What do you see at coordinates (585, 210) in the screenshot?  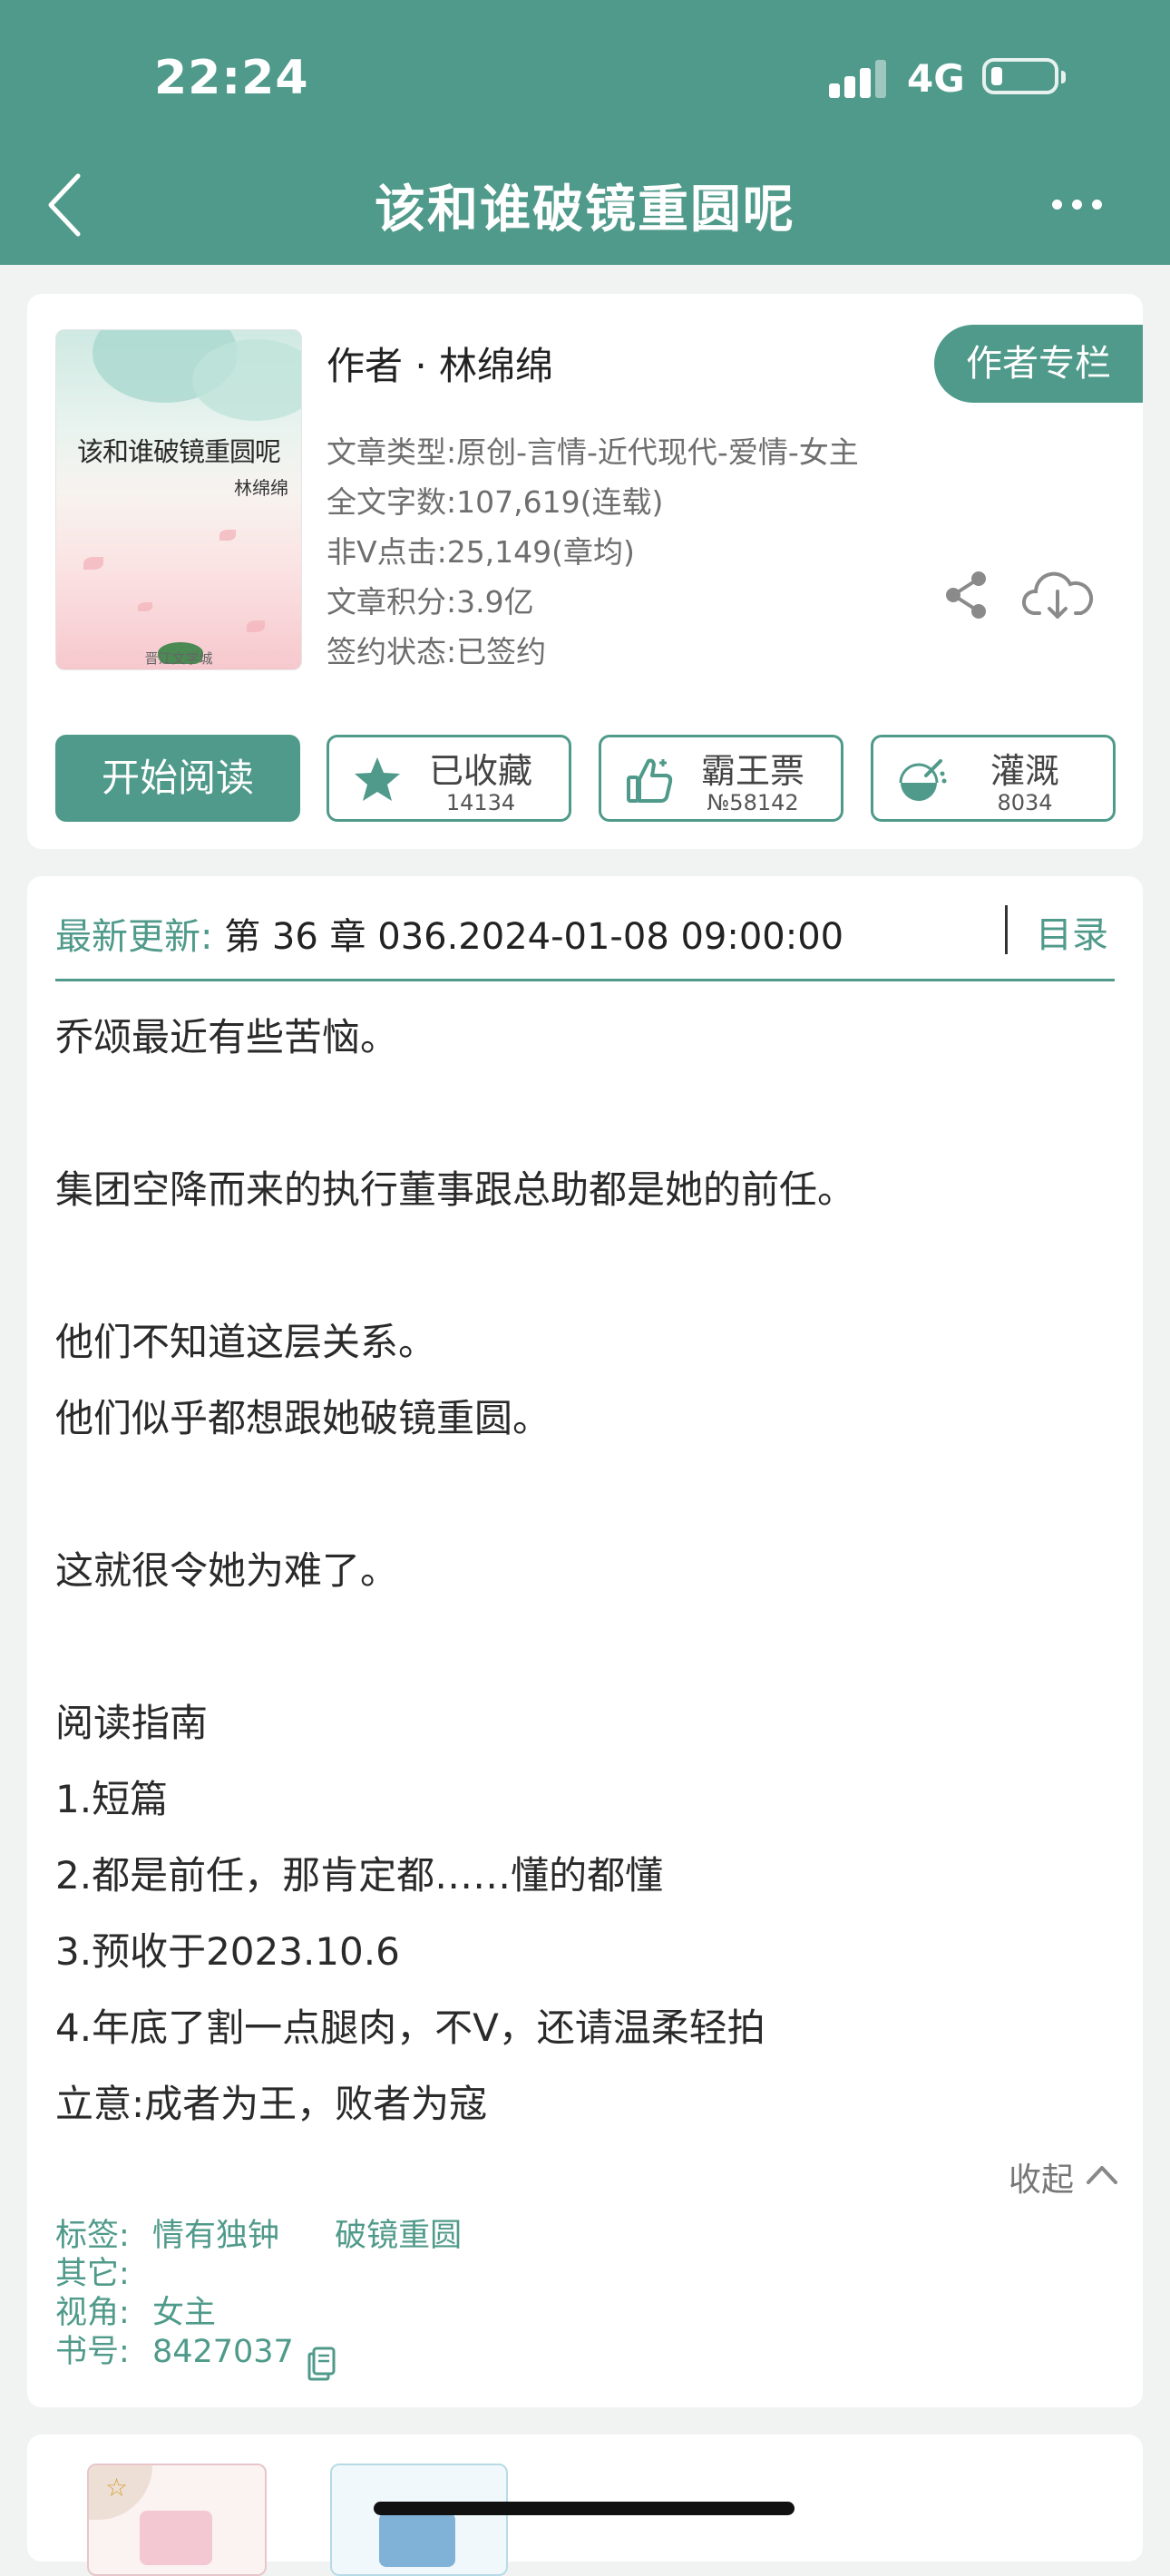 I see `page-title: 该和谁破镜重圆呢` at bounding box center [585, 210].